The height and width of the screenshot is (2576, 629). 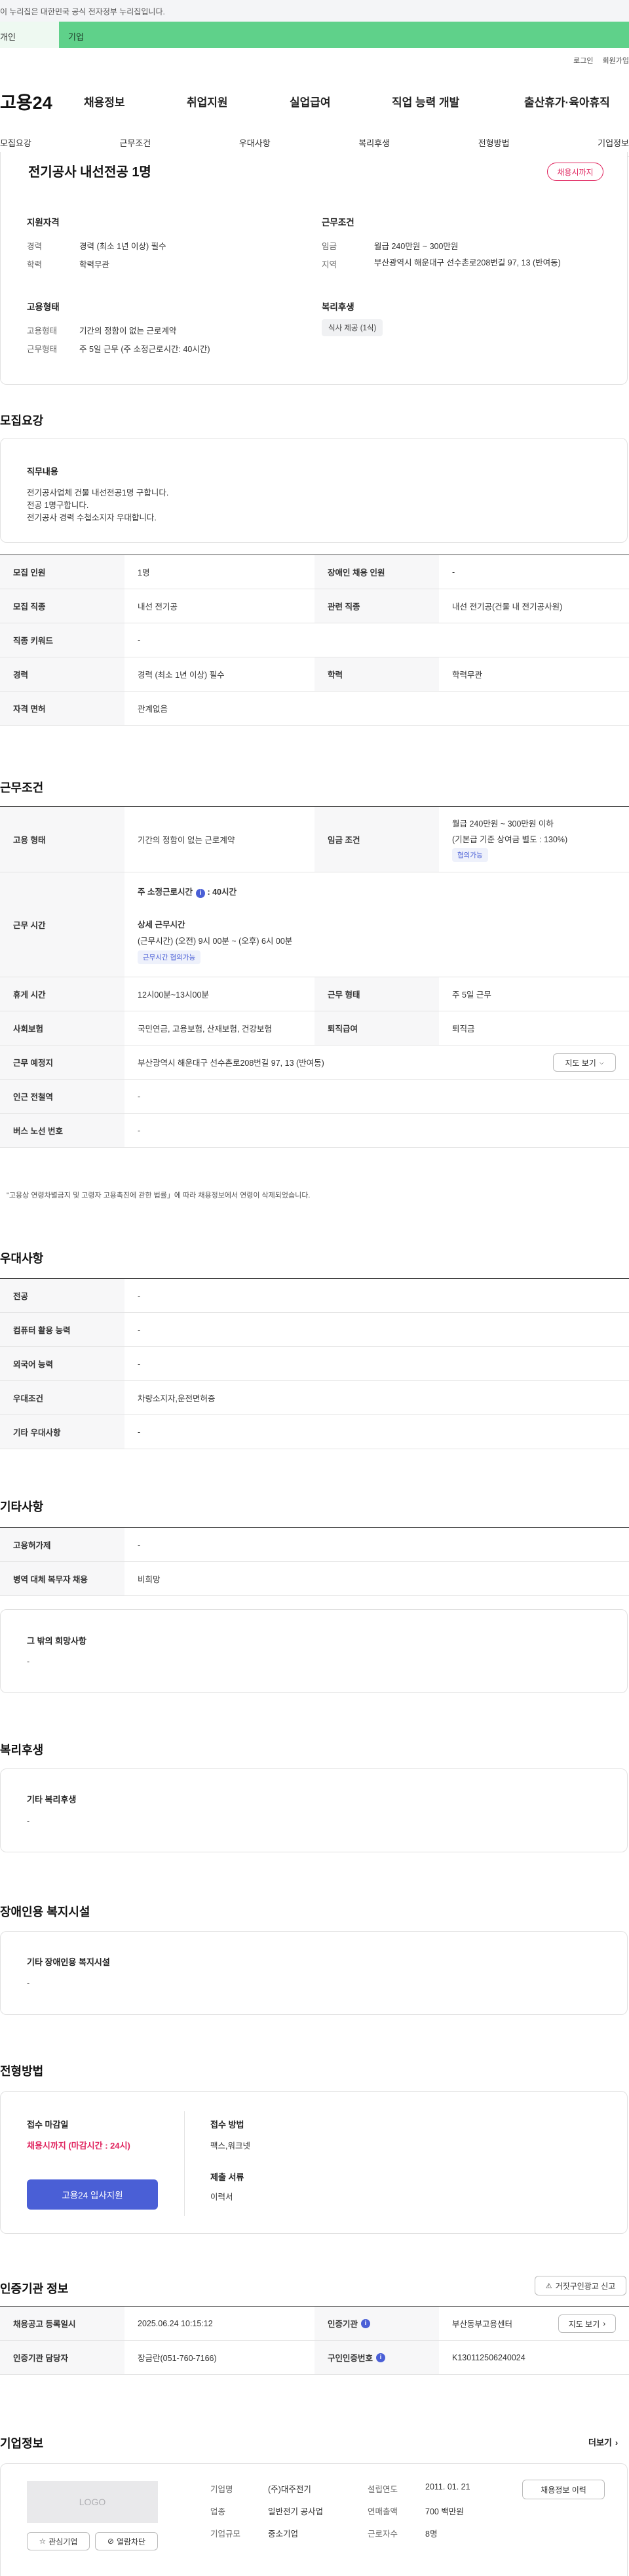 What do you see at coordinates (62, 1062) in the screenshot?
I see `table-header: 근무 예정지` at bounding box center [62, 1062].